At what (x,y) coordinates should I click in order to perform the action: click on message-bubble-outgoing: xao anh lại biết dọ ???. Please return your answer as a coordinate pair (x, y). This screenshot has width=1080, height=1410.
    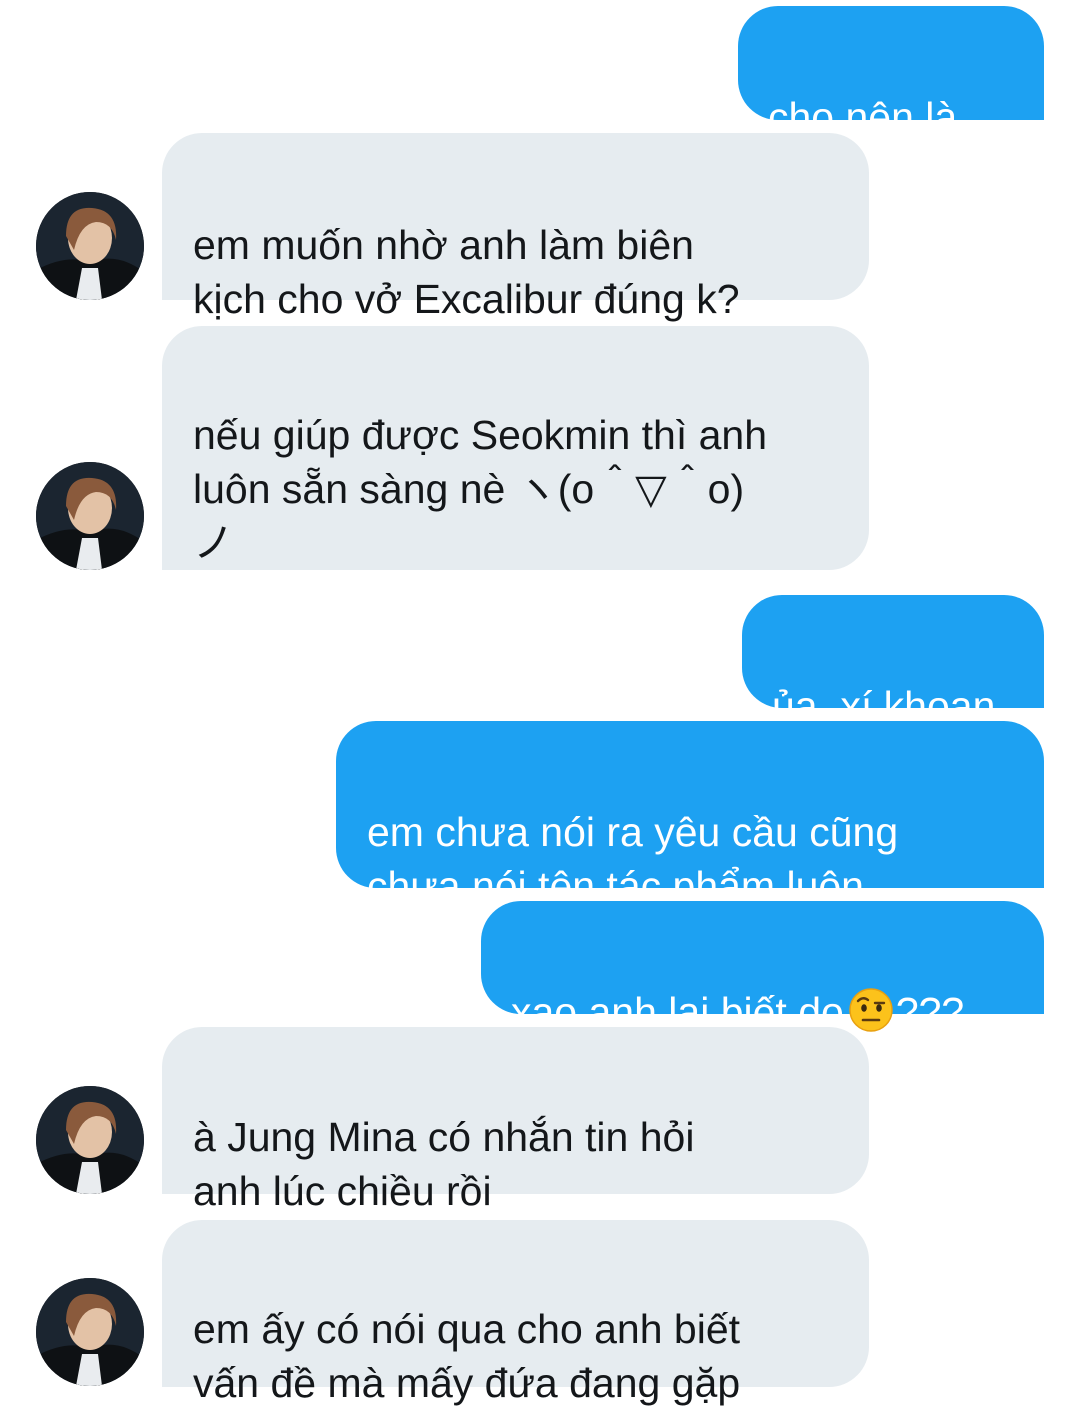
    Looking at the image, I should click on (762, 968).